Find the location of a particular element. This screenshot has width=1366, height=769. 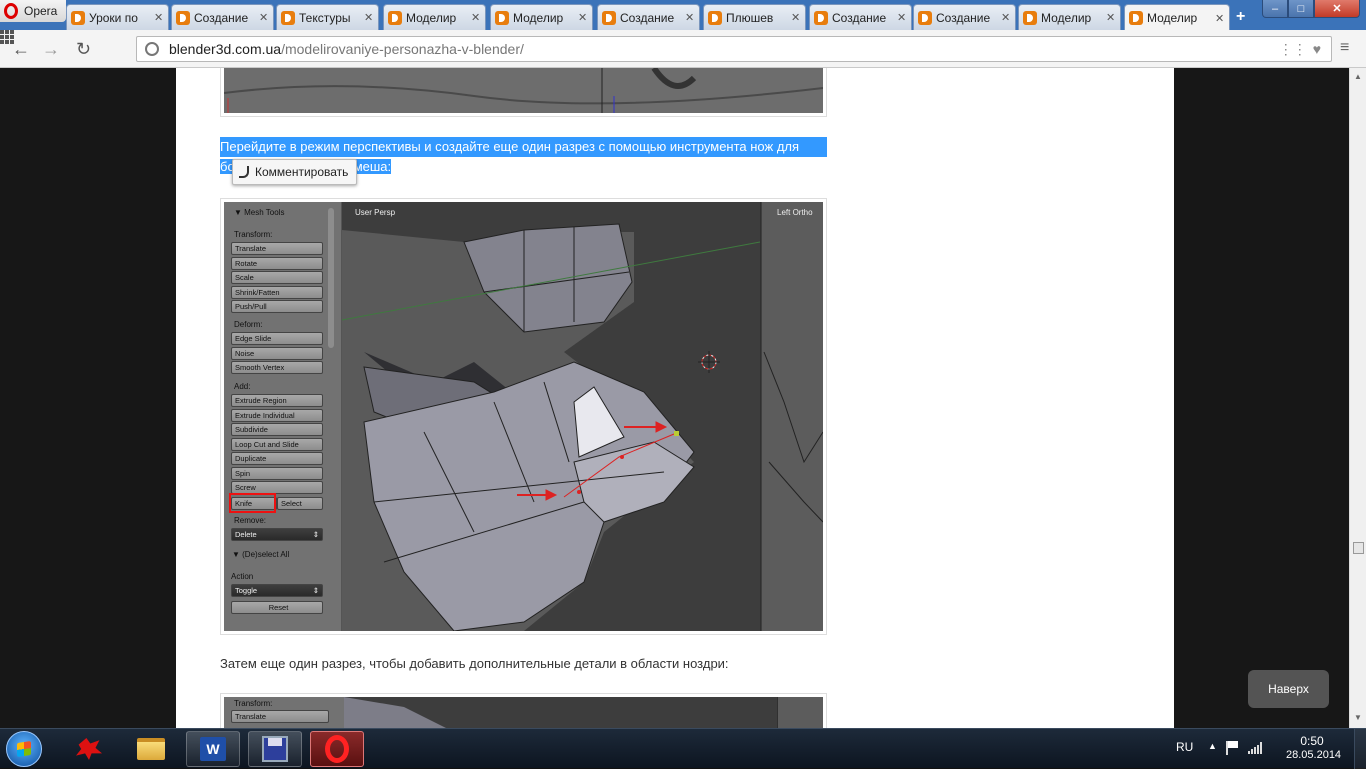

close-window-button: ✕ is located at coordinates (1337, 9).